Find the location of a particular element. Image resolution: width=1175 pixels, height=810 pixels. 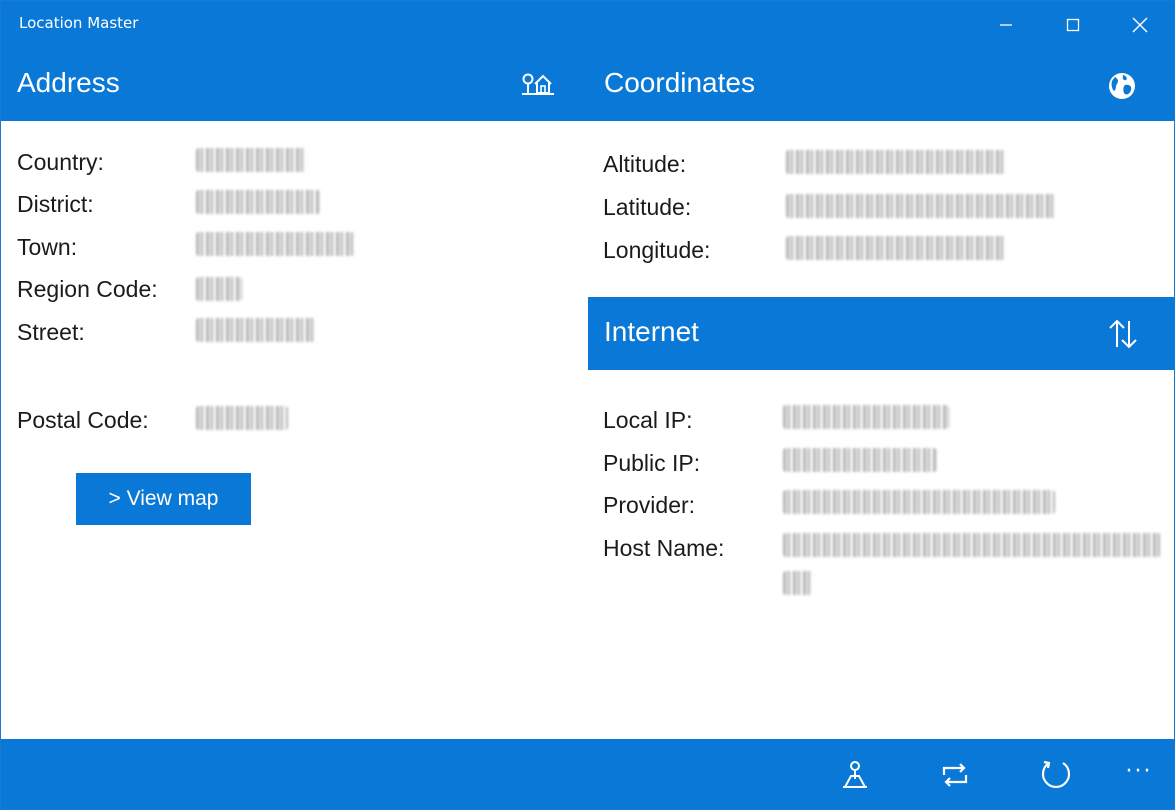

internet-header: Internet is located at coordinates (881, 333).